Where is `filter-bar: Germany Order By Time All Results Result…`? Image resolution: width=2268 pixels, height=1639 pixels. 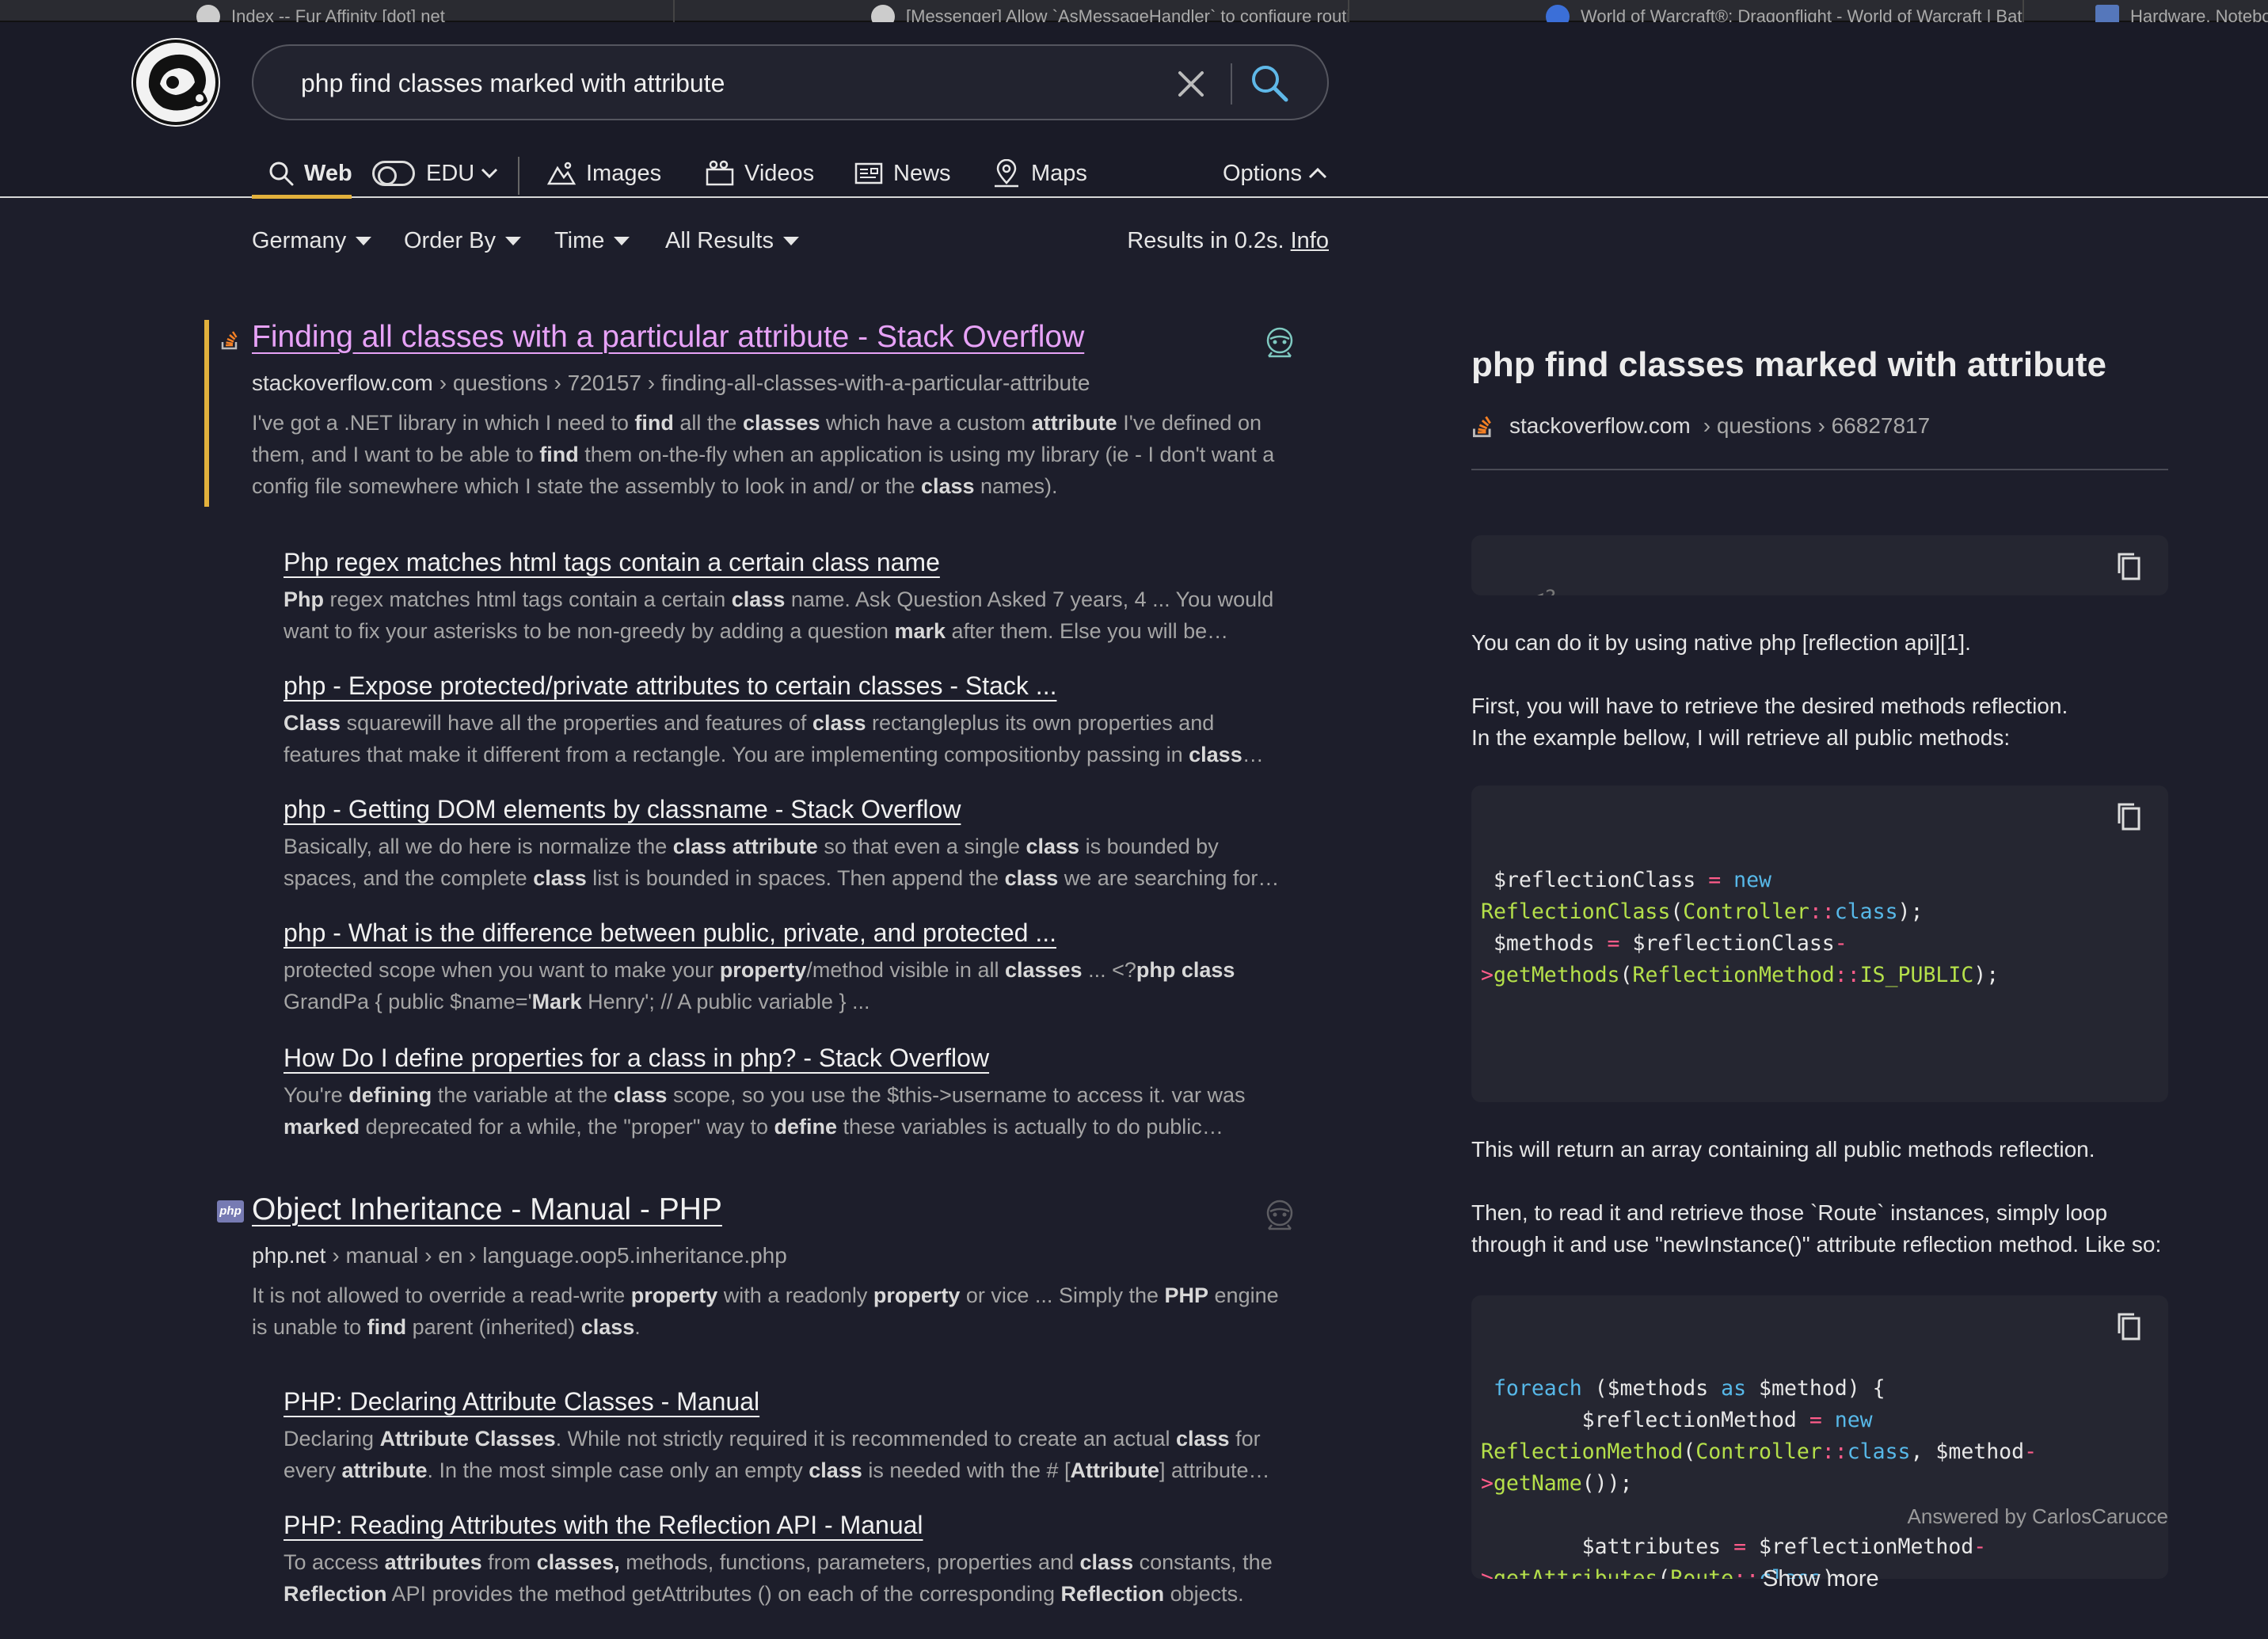
filter-bar: Germany Order By Time All Results Result… is located at coordinates (790, 242).